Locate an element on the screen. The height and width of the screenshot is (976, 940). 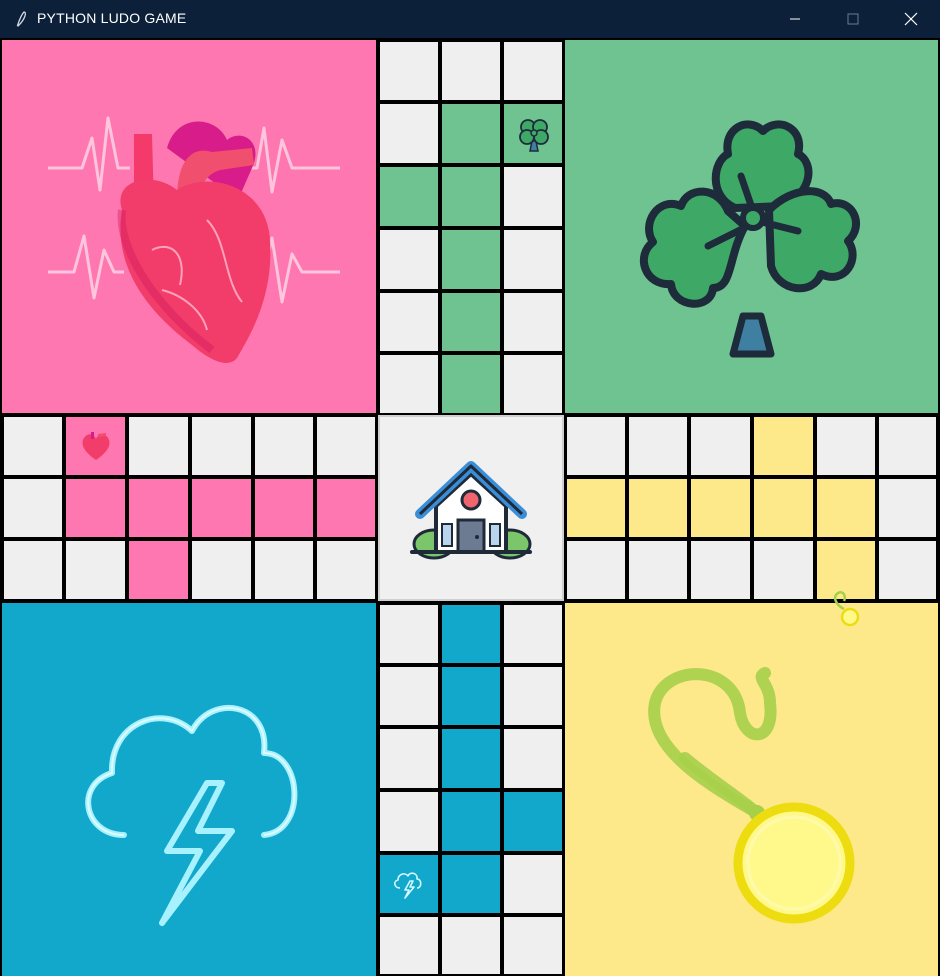
feather-app-icon is located at coordinates (21, 19).